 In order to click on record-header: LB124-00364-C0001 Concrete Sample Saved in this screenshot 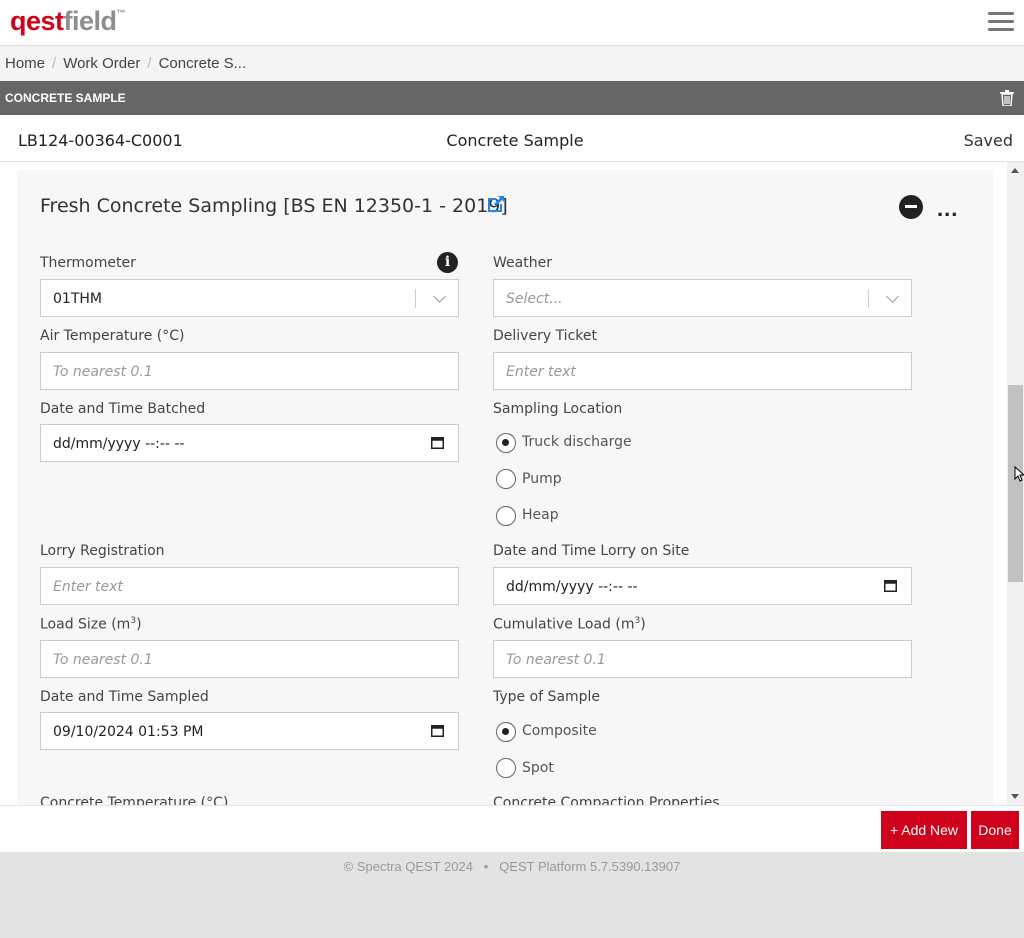, I will do `click(512, 138)`.